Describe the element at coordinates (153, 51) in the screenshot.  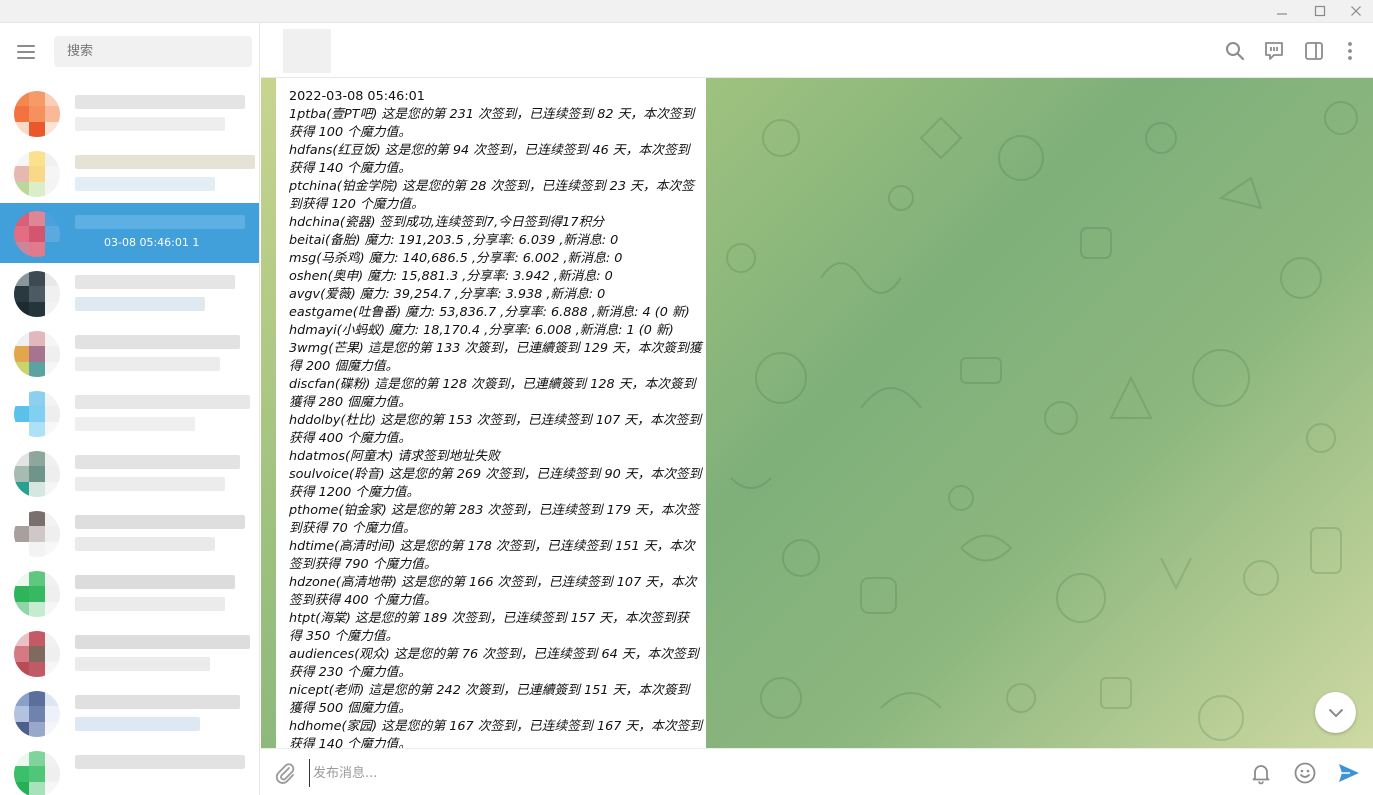
I see `search-input` at that location.